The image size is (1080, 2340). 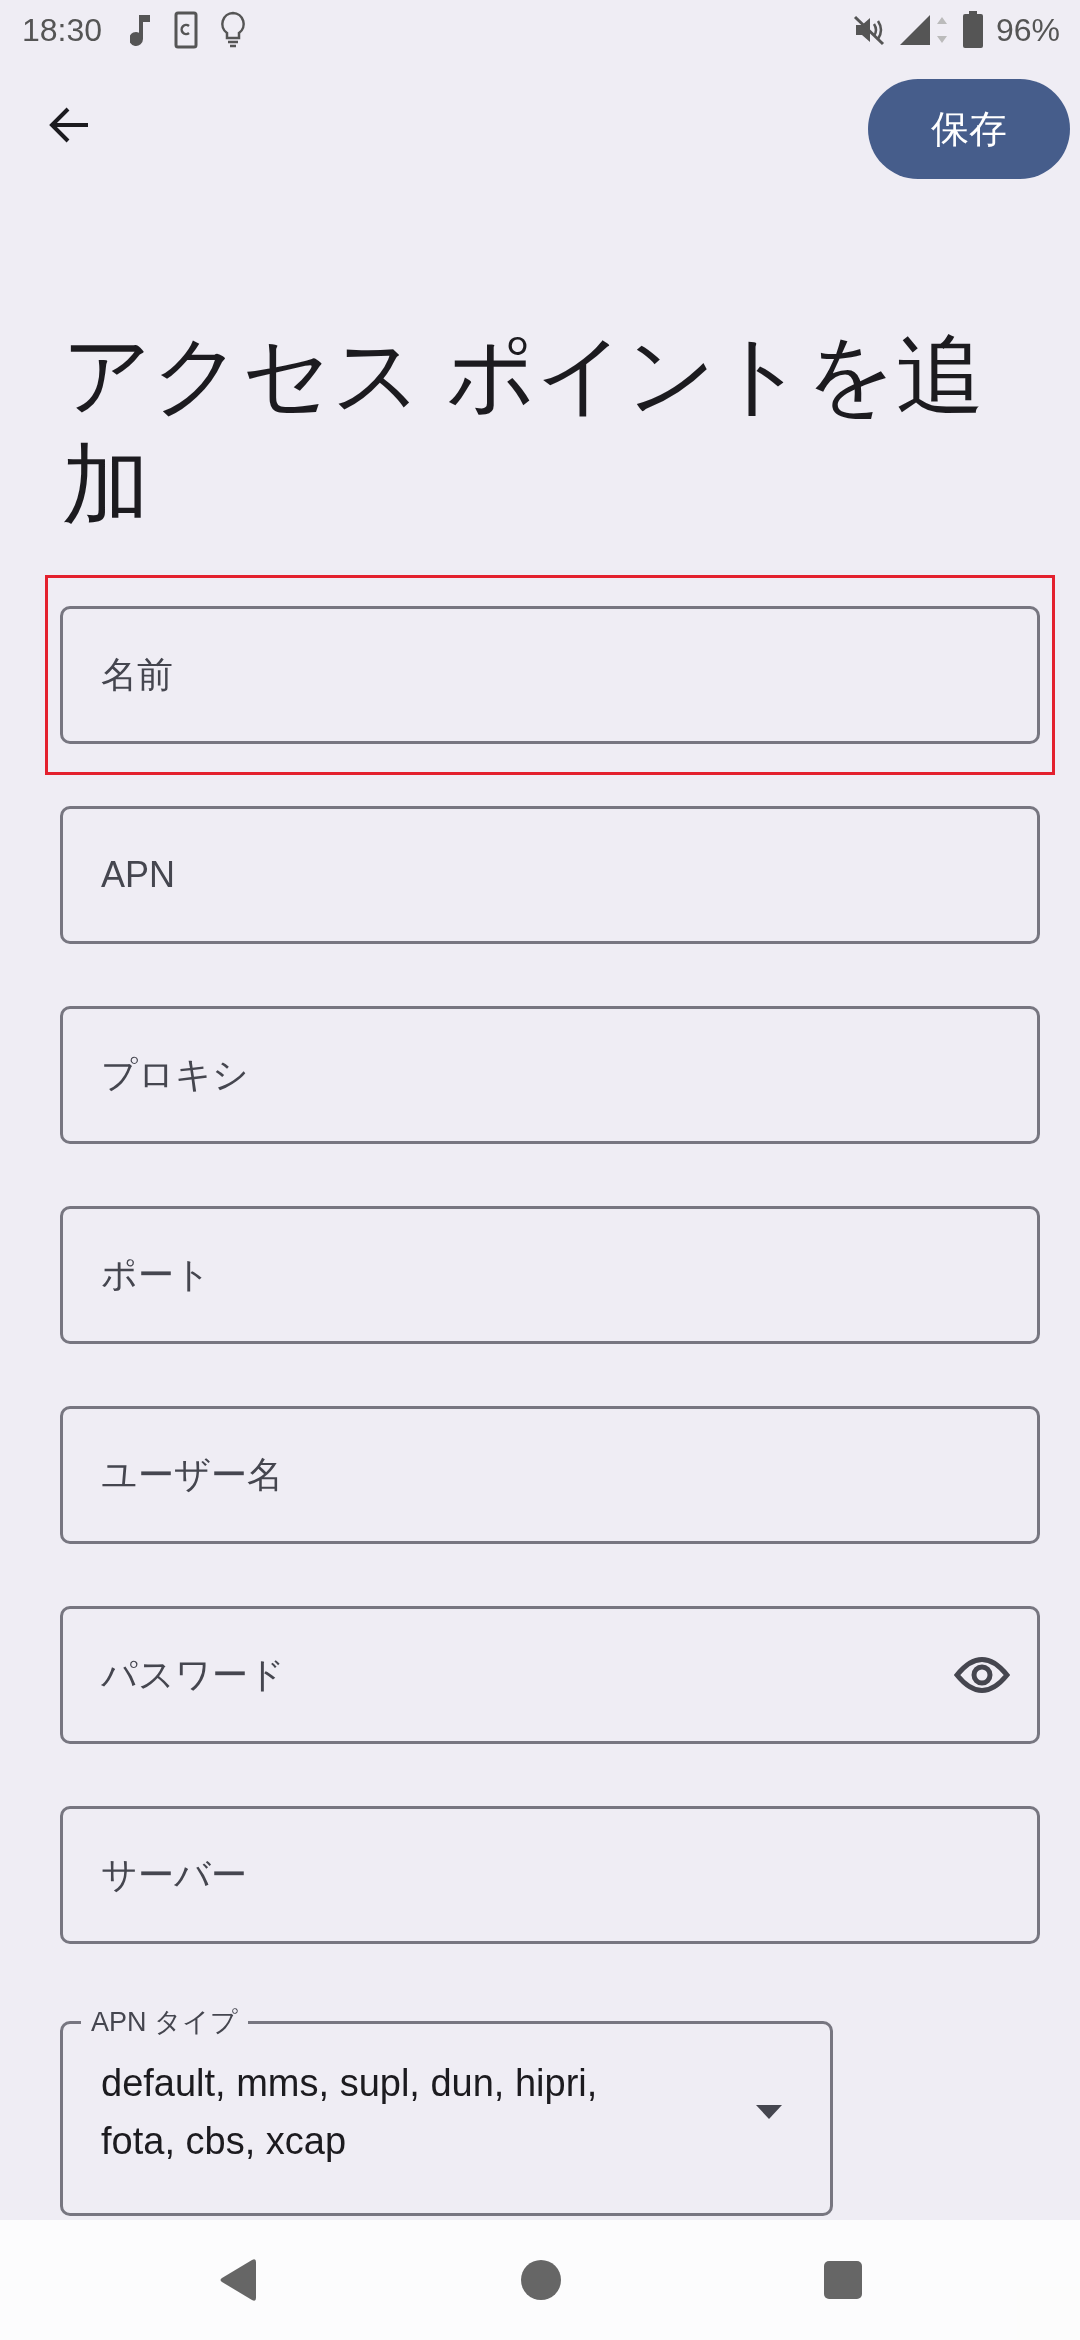 What do you see at coordinates (550, 675) in the screenshot?
I see `input-field: 名前` at bounding box center [550, 675].